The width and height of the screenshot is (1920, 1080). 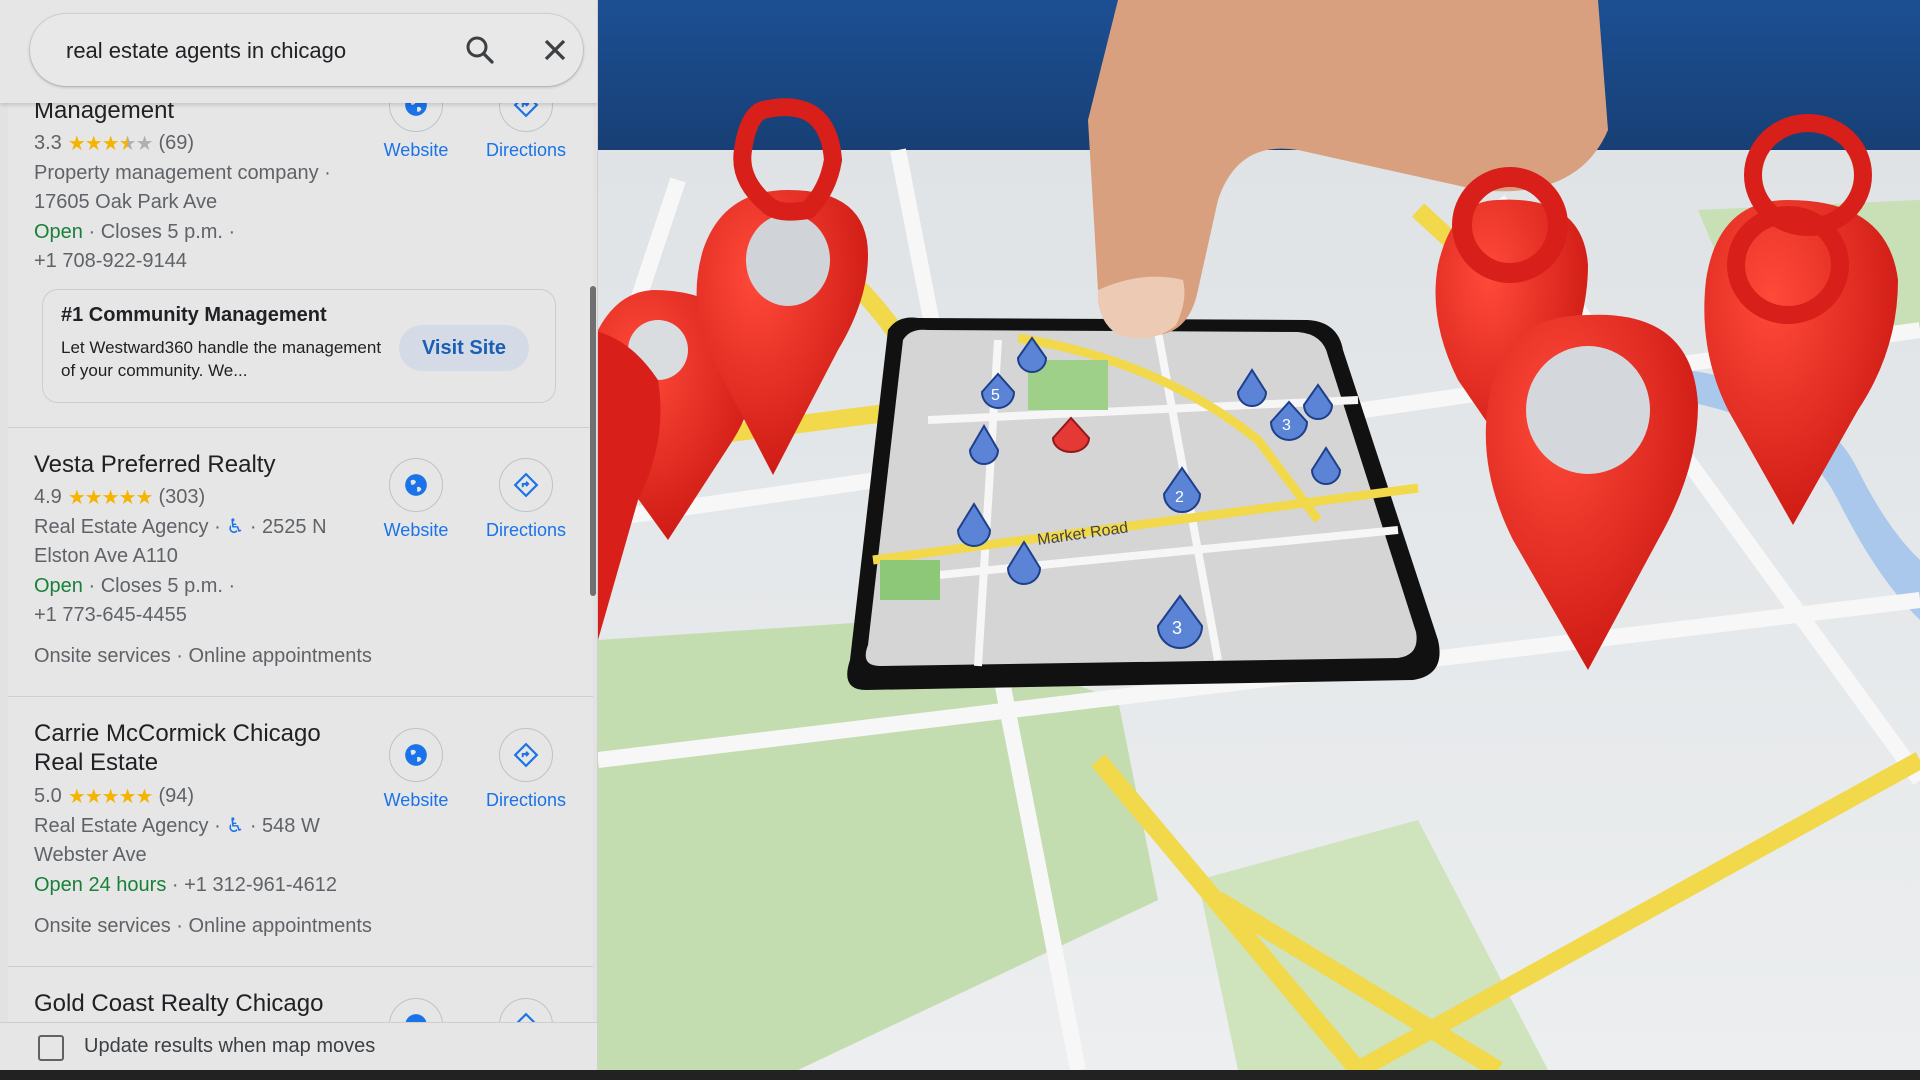 What do you see at coordinates (127, 144) in the screenshot?
I see `half-star-icon: ★` at bounding box center [127, 144].